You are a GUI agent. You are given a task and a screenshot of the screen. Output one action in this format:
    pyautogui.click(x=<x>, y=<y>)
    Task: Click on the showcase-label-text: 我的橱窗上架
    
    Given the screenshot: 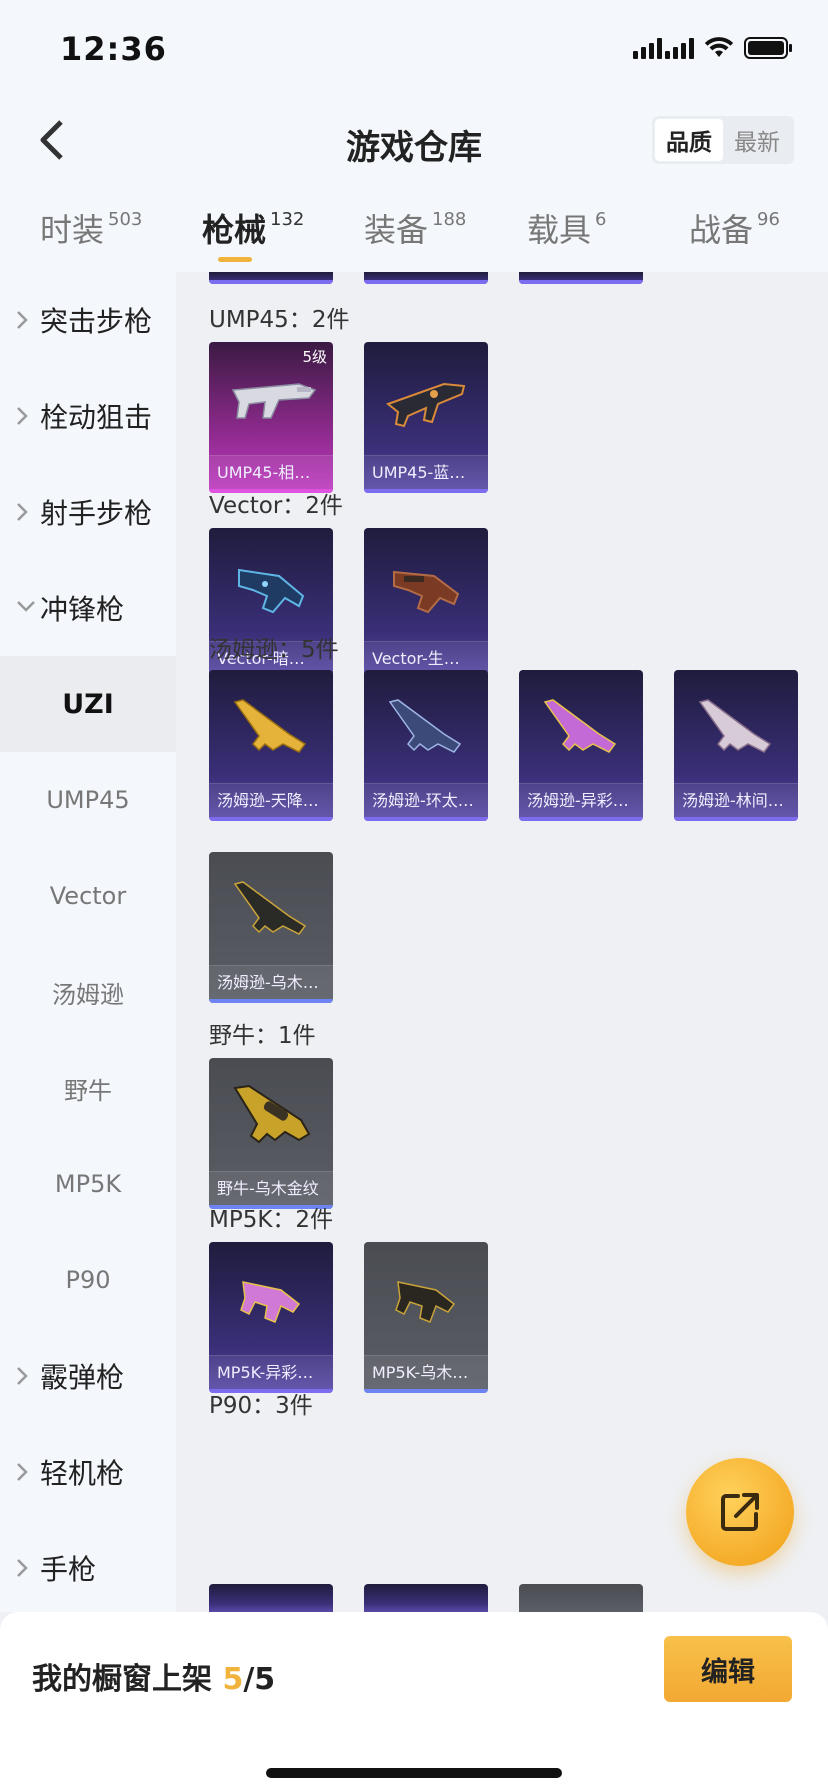 What is the action you would take?
    pyautogui.click(x=127, y=1679)
    